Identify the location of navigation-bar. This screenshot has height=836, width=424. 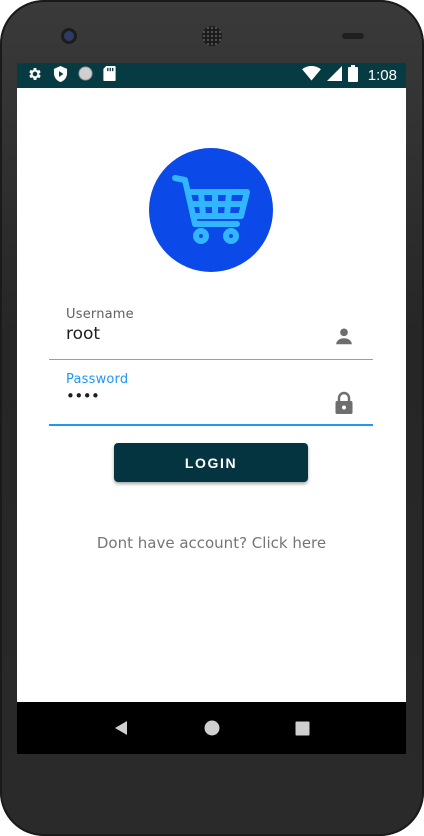
(211, 728).